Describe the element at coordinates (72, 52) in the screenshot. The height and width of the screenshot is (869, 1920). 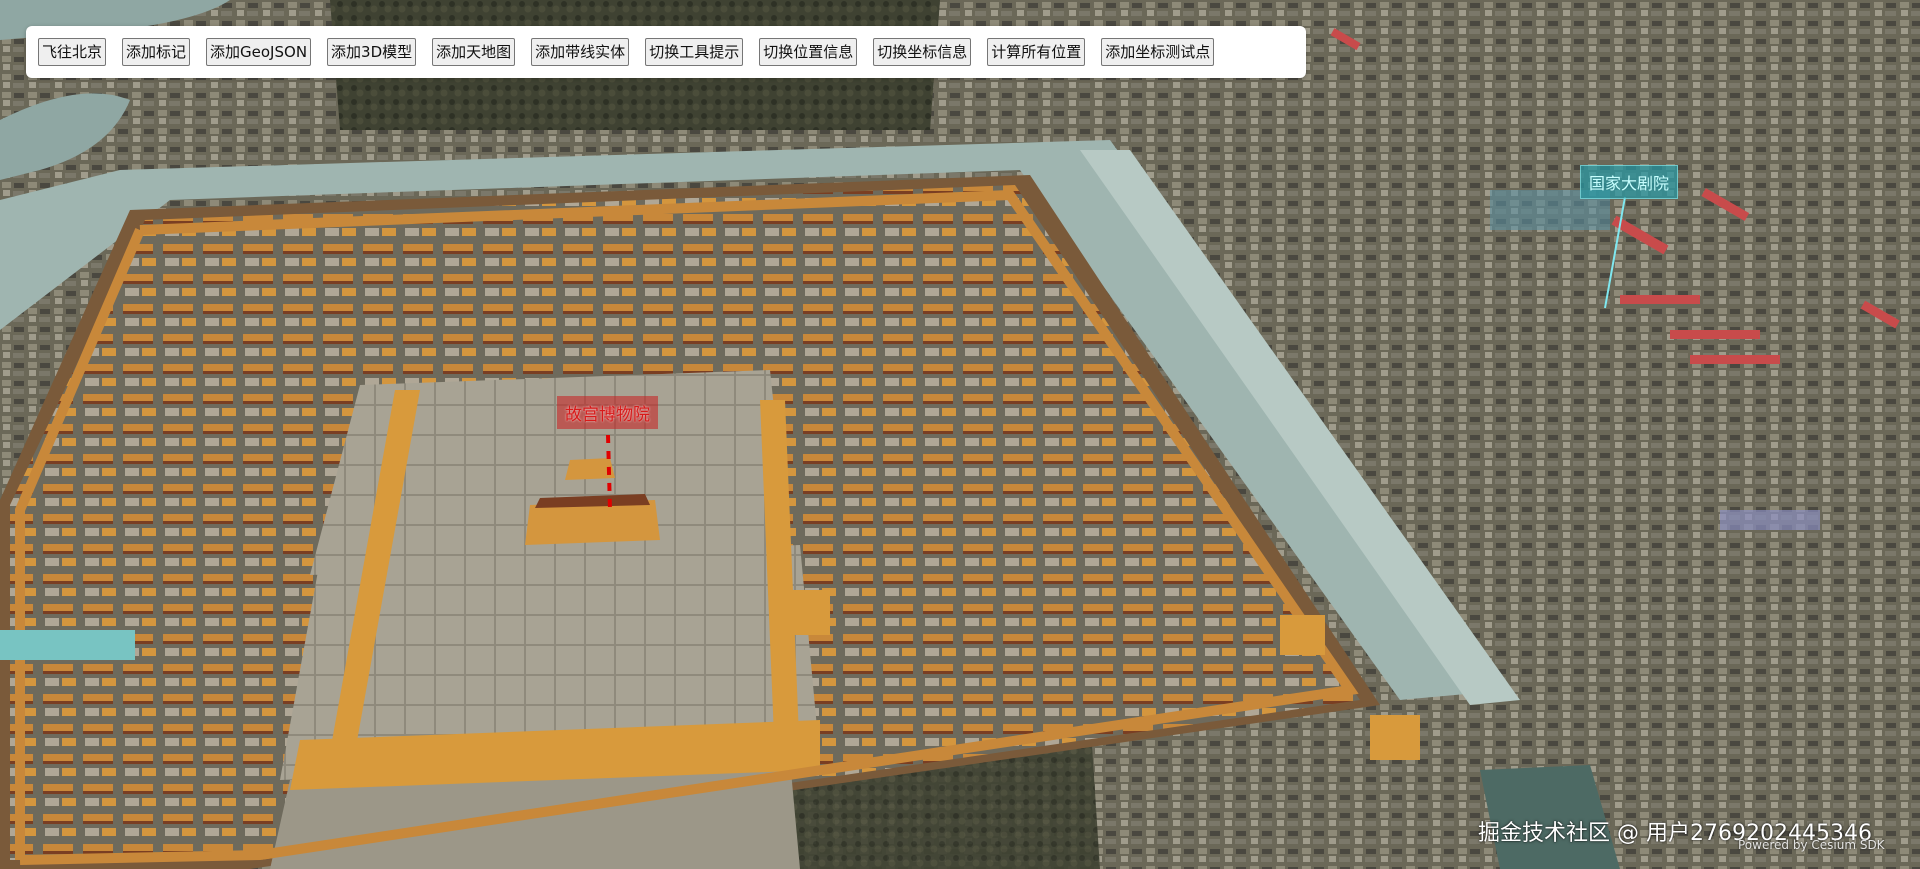
I see `fly-to-beijing-button: 飞往北京` at that location.